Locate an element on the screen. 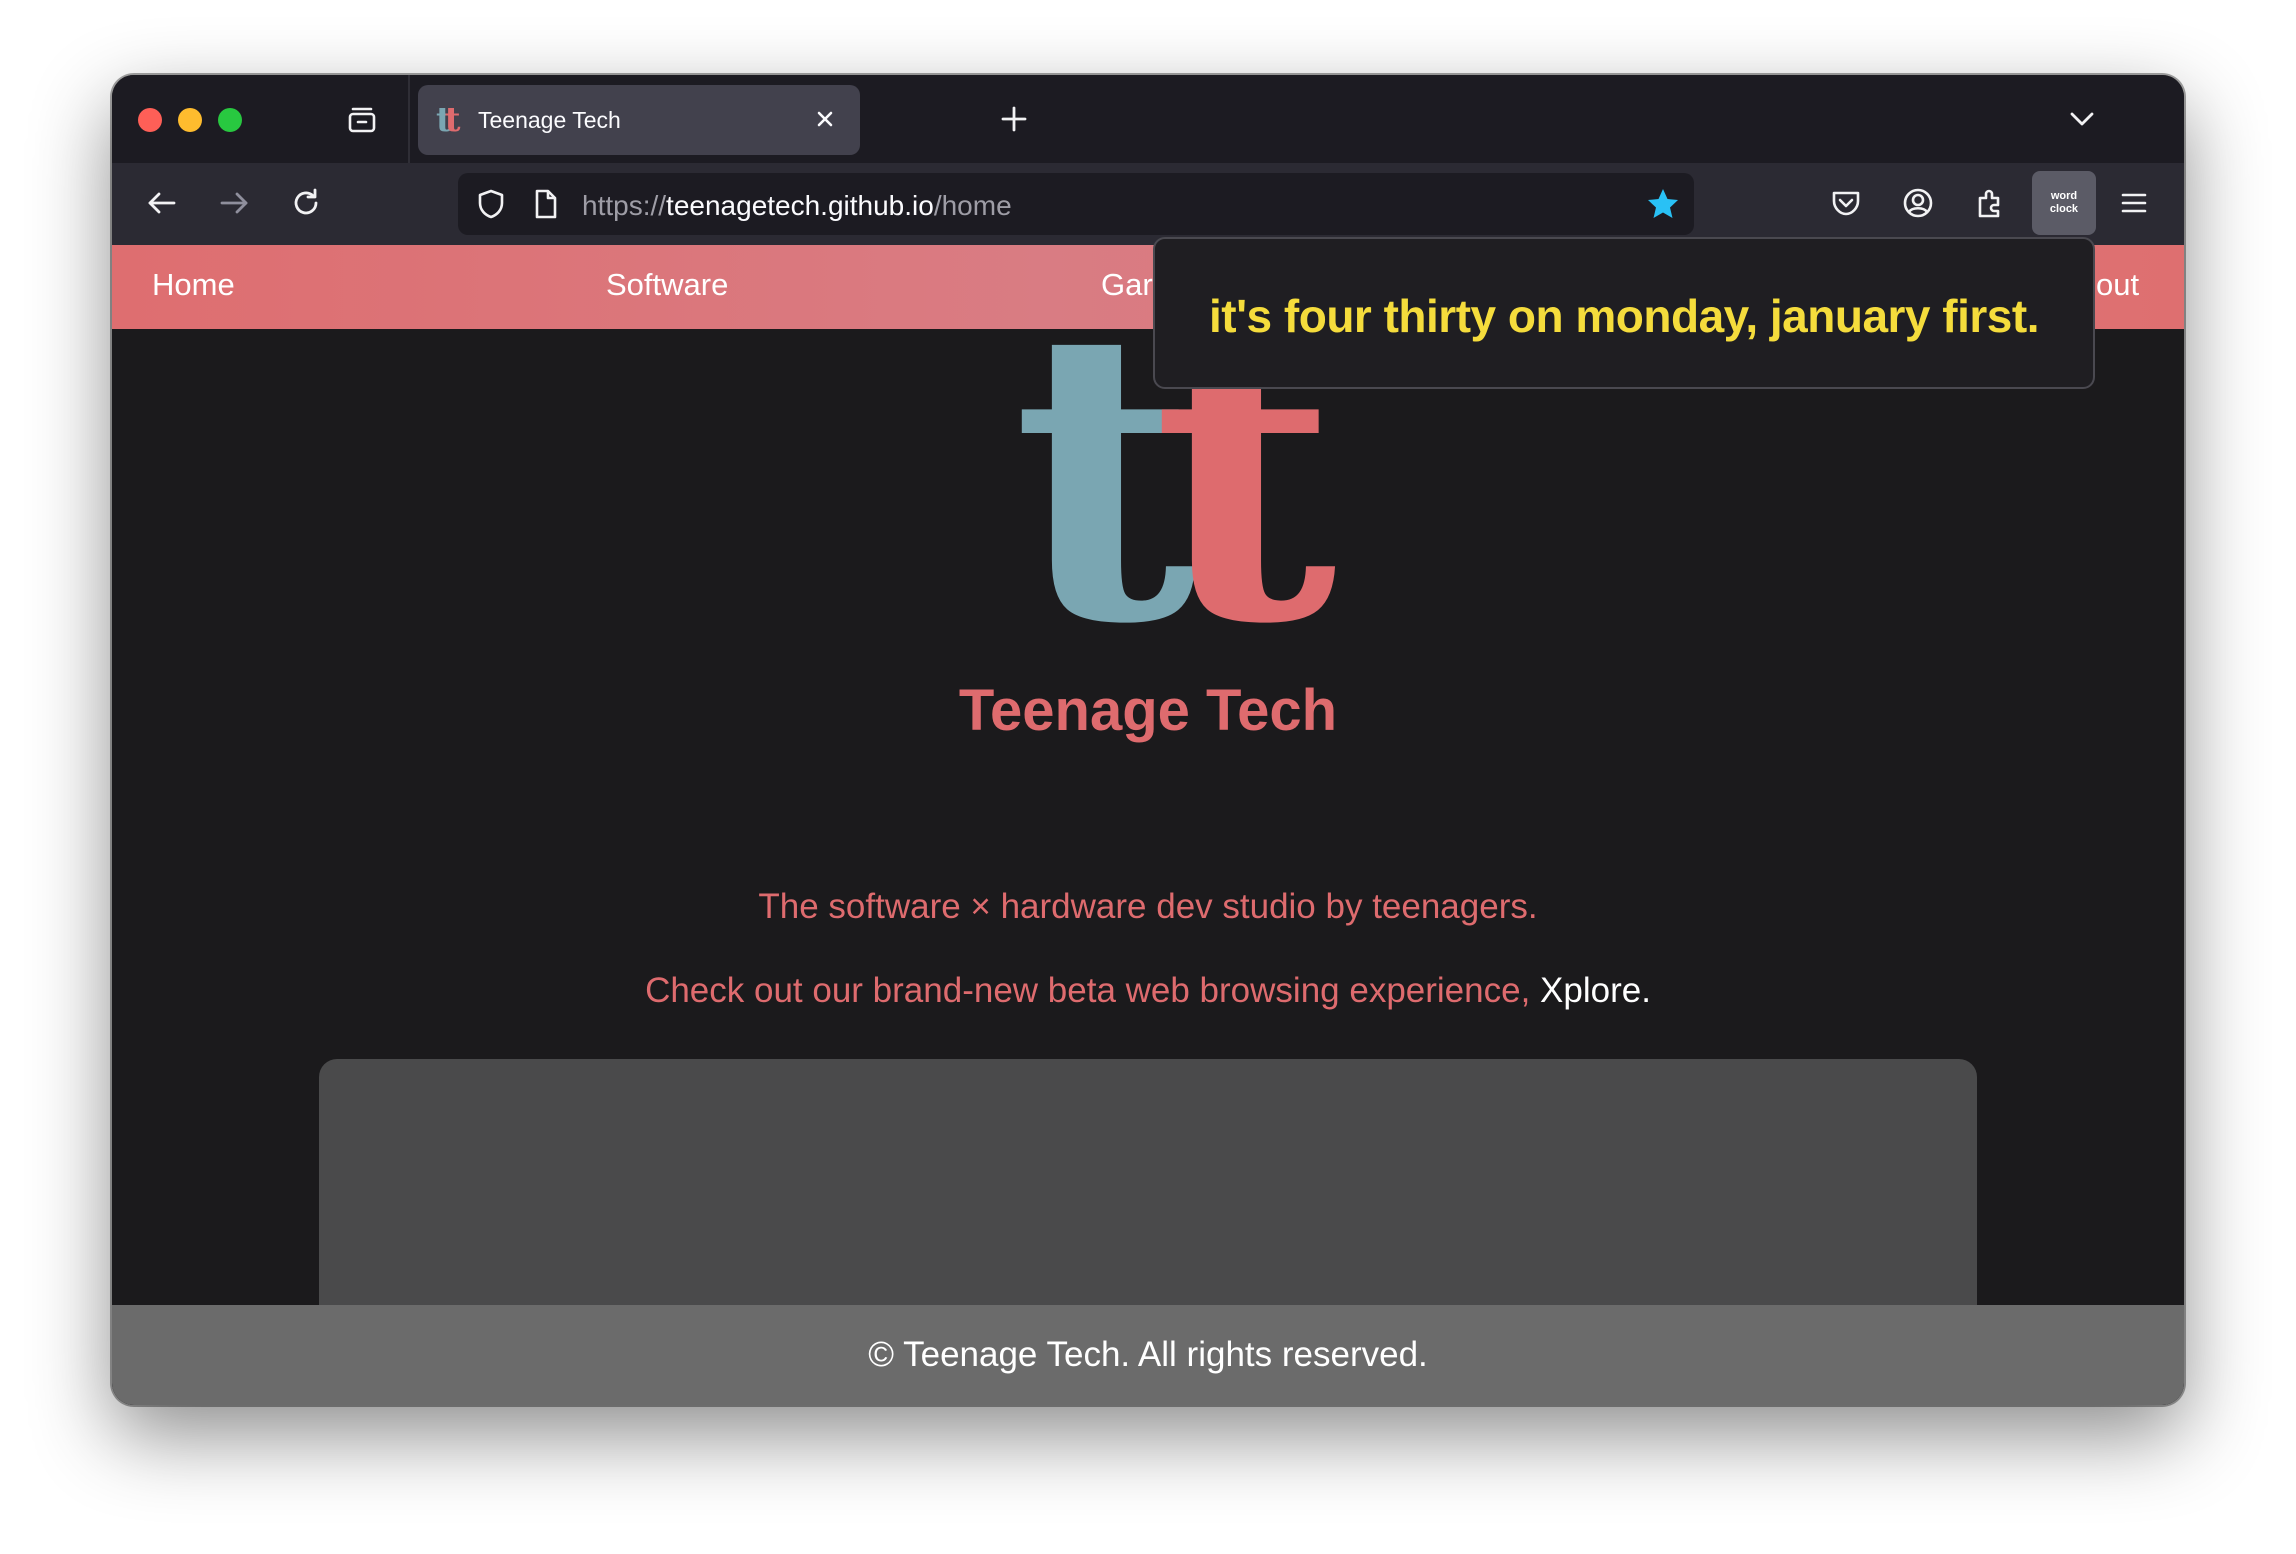 Image resolution: width=2296 pixels, height=1554 pixels. bookmark-star-icon is located at coordinates (1663, 204).